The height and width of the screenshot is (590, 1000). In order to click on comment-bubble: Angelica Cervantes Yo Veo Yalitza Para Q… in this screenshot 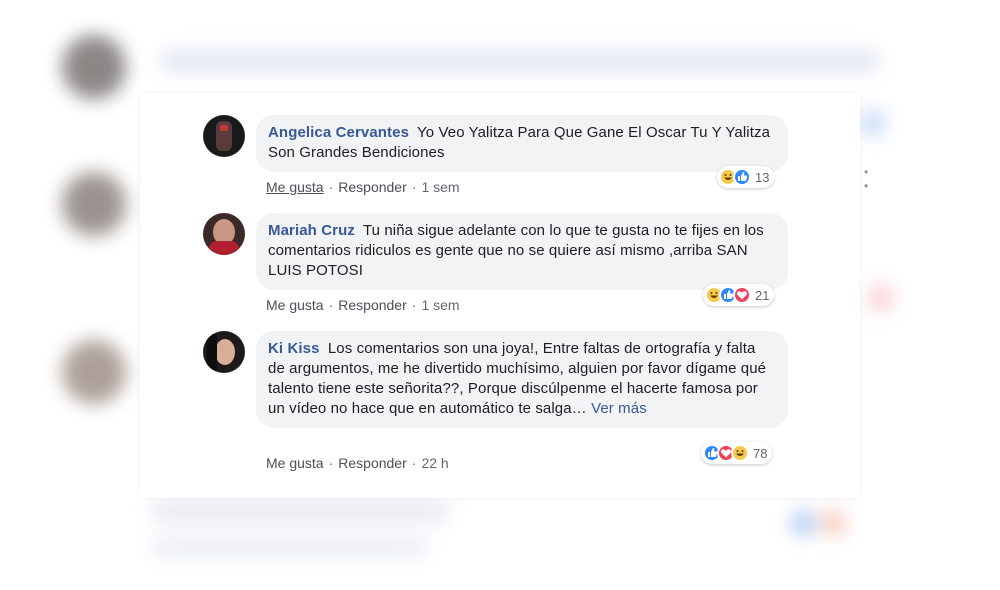, I will do `click(522, 143)`.